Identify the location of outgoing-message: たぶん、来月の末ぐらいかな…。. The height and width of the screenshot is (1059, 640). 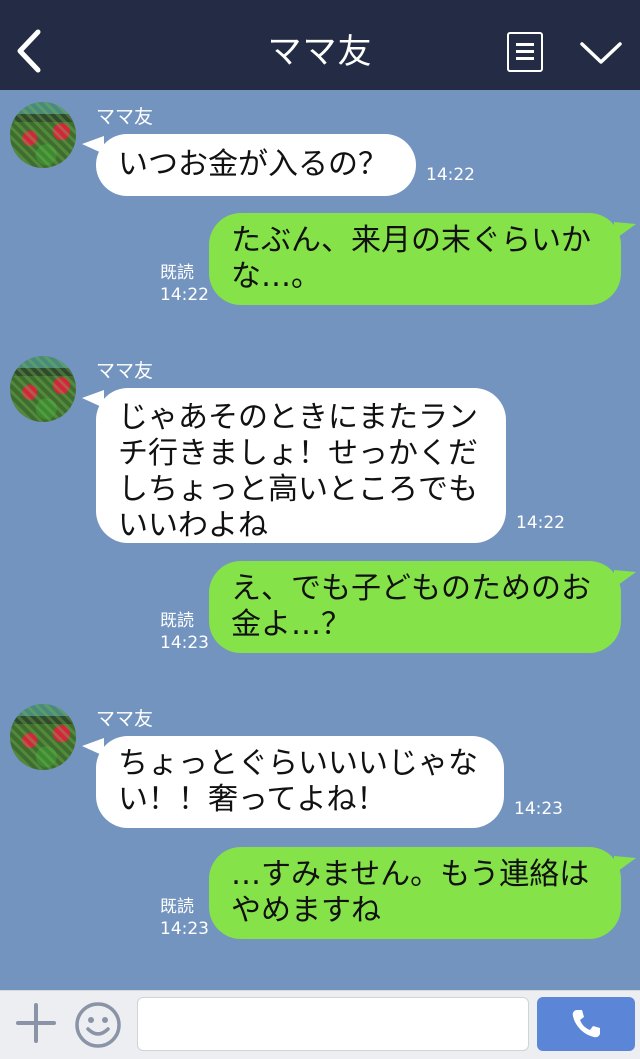
(415, 259).